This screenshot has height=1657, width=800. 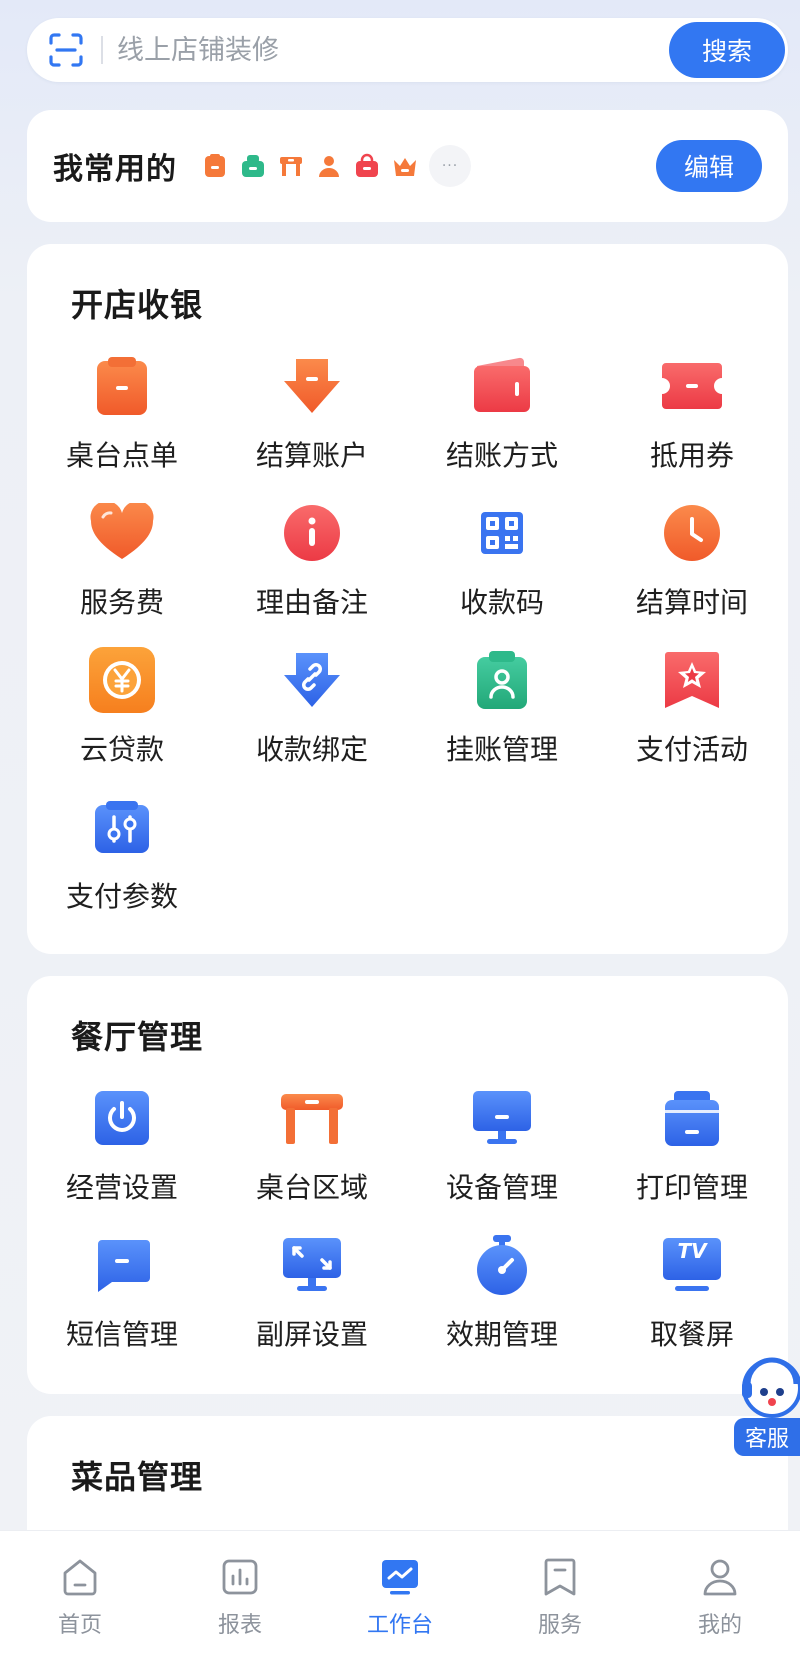 What do you see at coordinates (692, 1251) in the screenshot?
I see `tv-badge-text: TV` at bounding box center [692, 1251].